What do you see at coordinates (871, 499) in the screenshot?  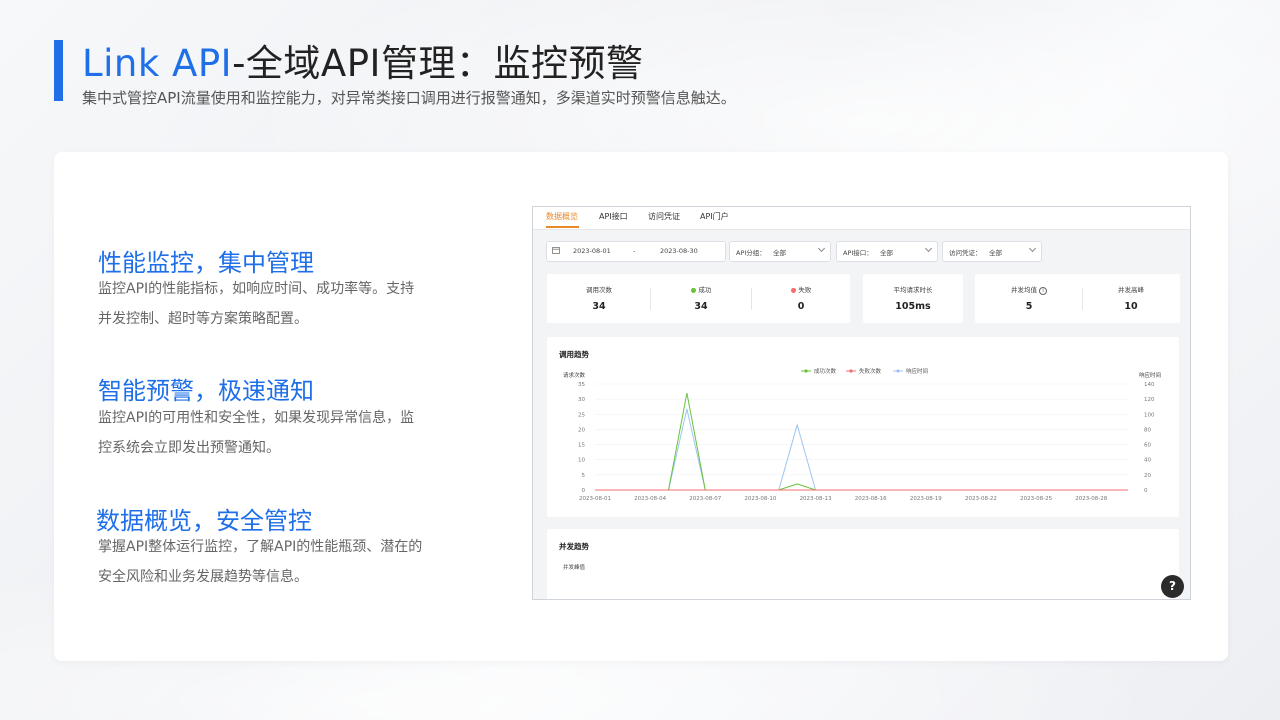 I see `x-tick-label: 2023-08-16` at bounding box center [871, 499].